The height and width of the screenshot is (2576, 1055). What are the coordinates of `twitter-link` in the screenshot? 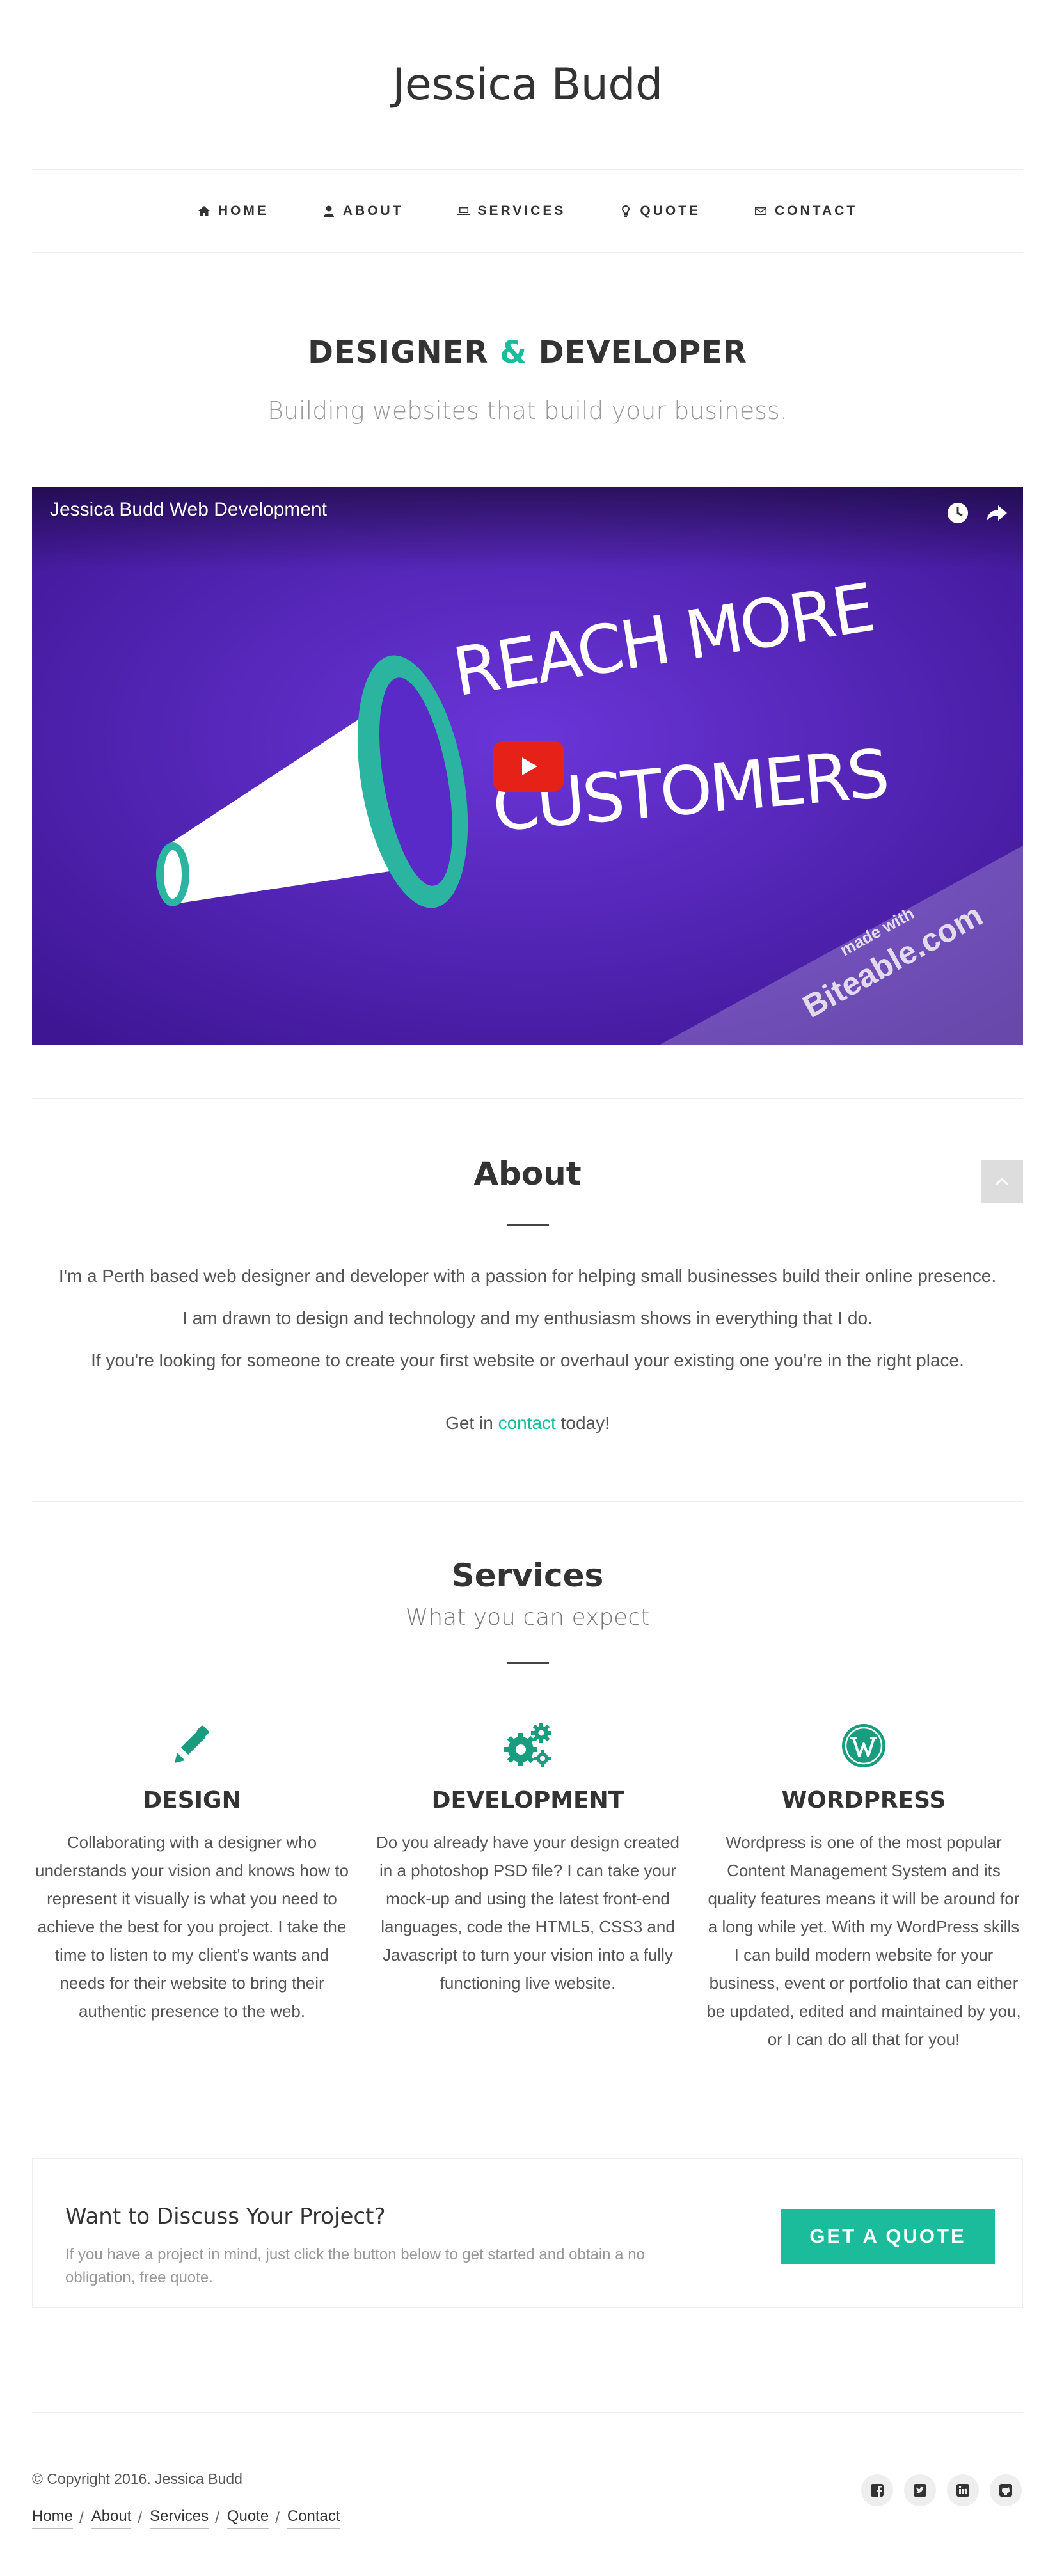 It's located at (920, 2490).